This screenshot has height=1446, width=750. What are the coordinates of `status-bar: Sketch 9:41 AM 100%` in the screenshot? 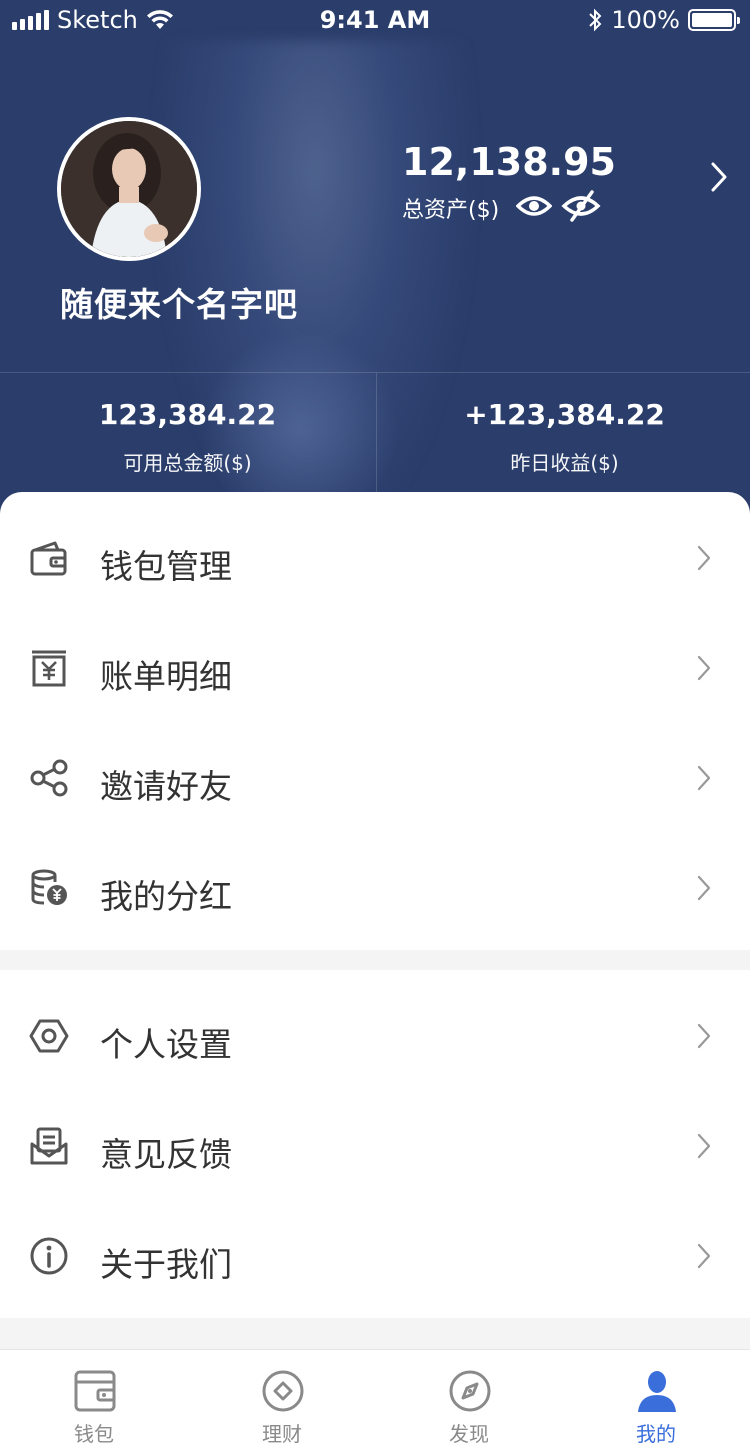 It's located at (375, 20).